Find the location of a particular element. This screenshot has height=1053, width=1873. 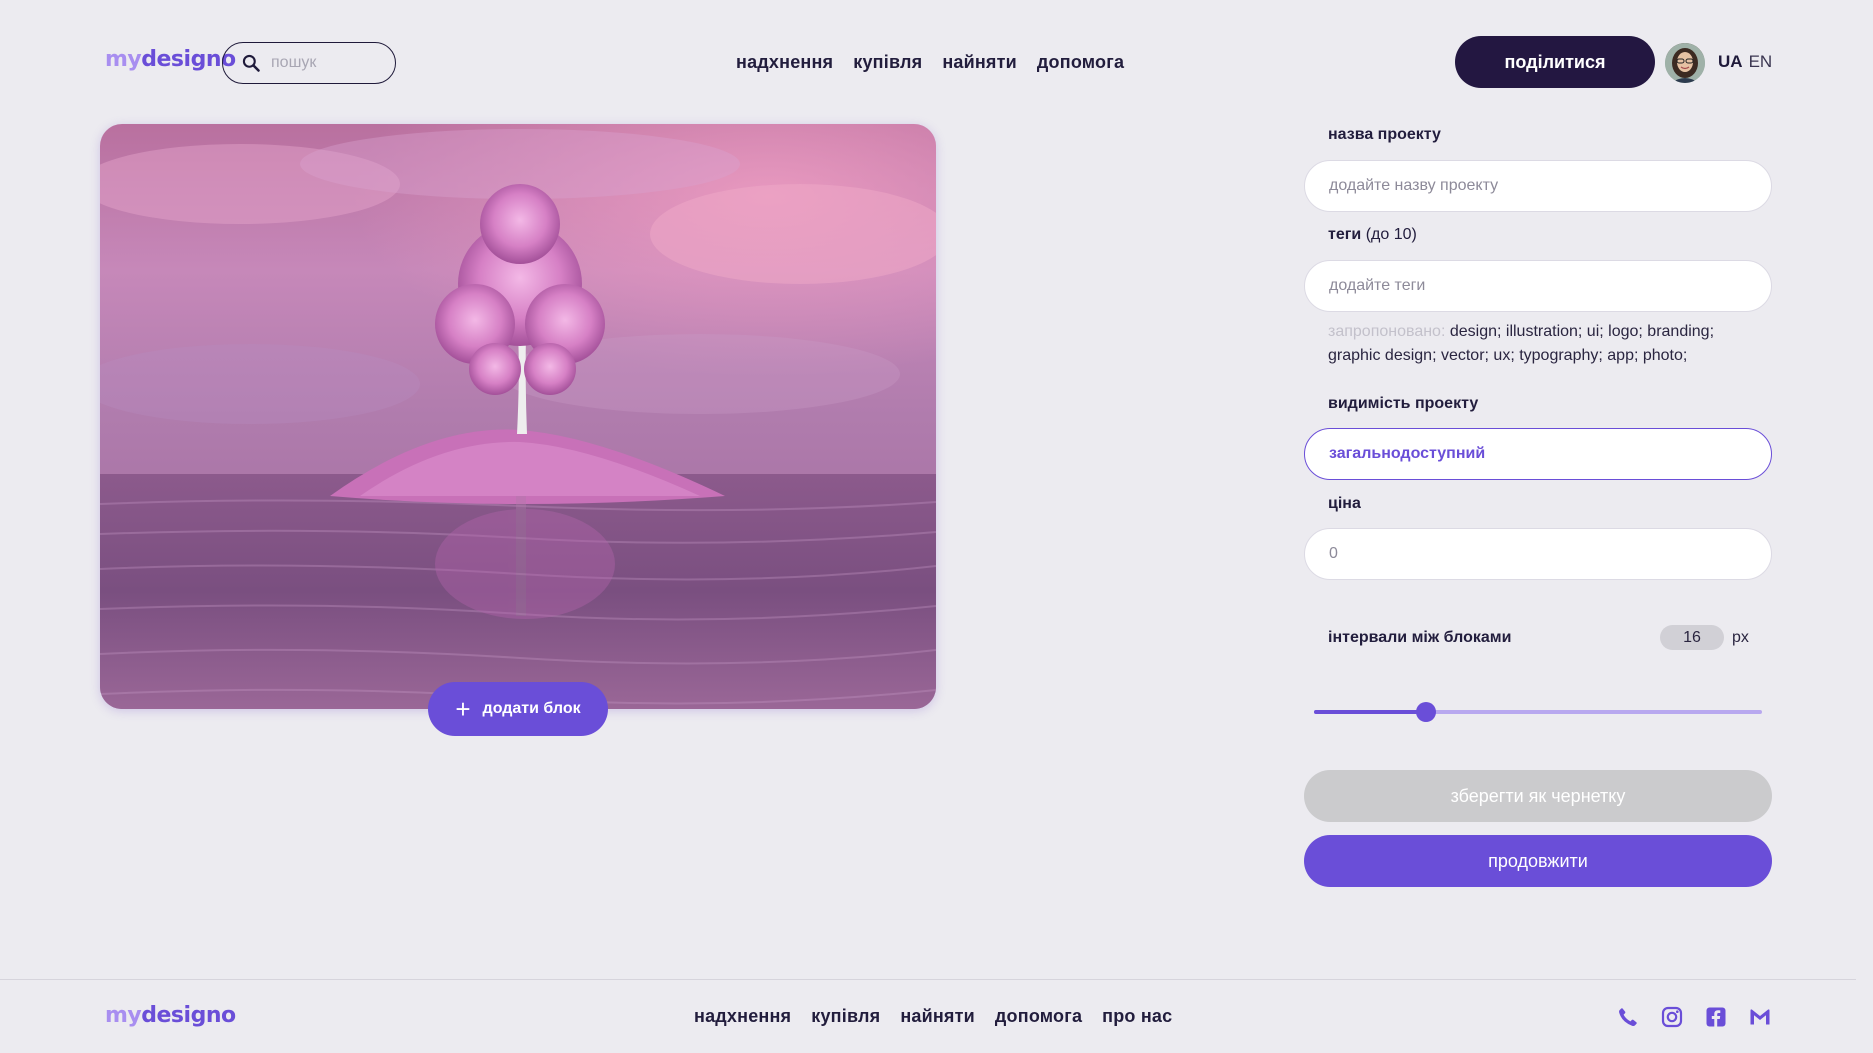

suggested-label: запропоновано: is located at coordinates (1387, 331).